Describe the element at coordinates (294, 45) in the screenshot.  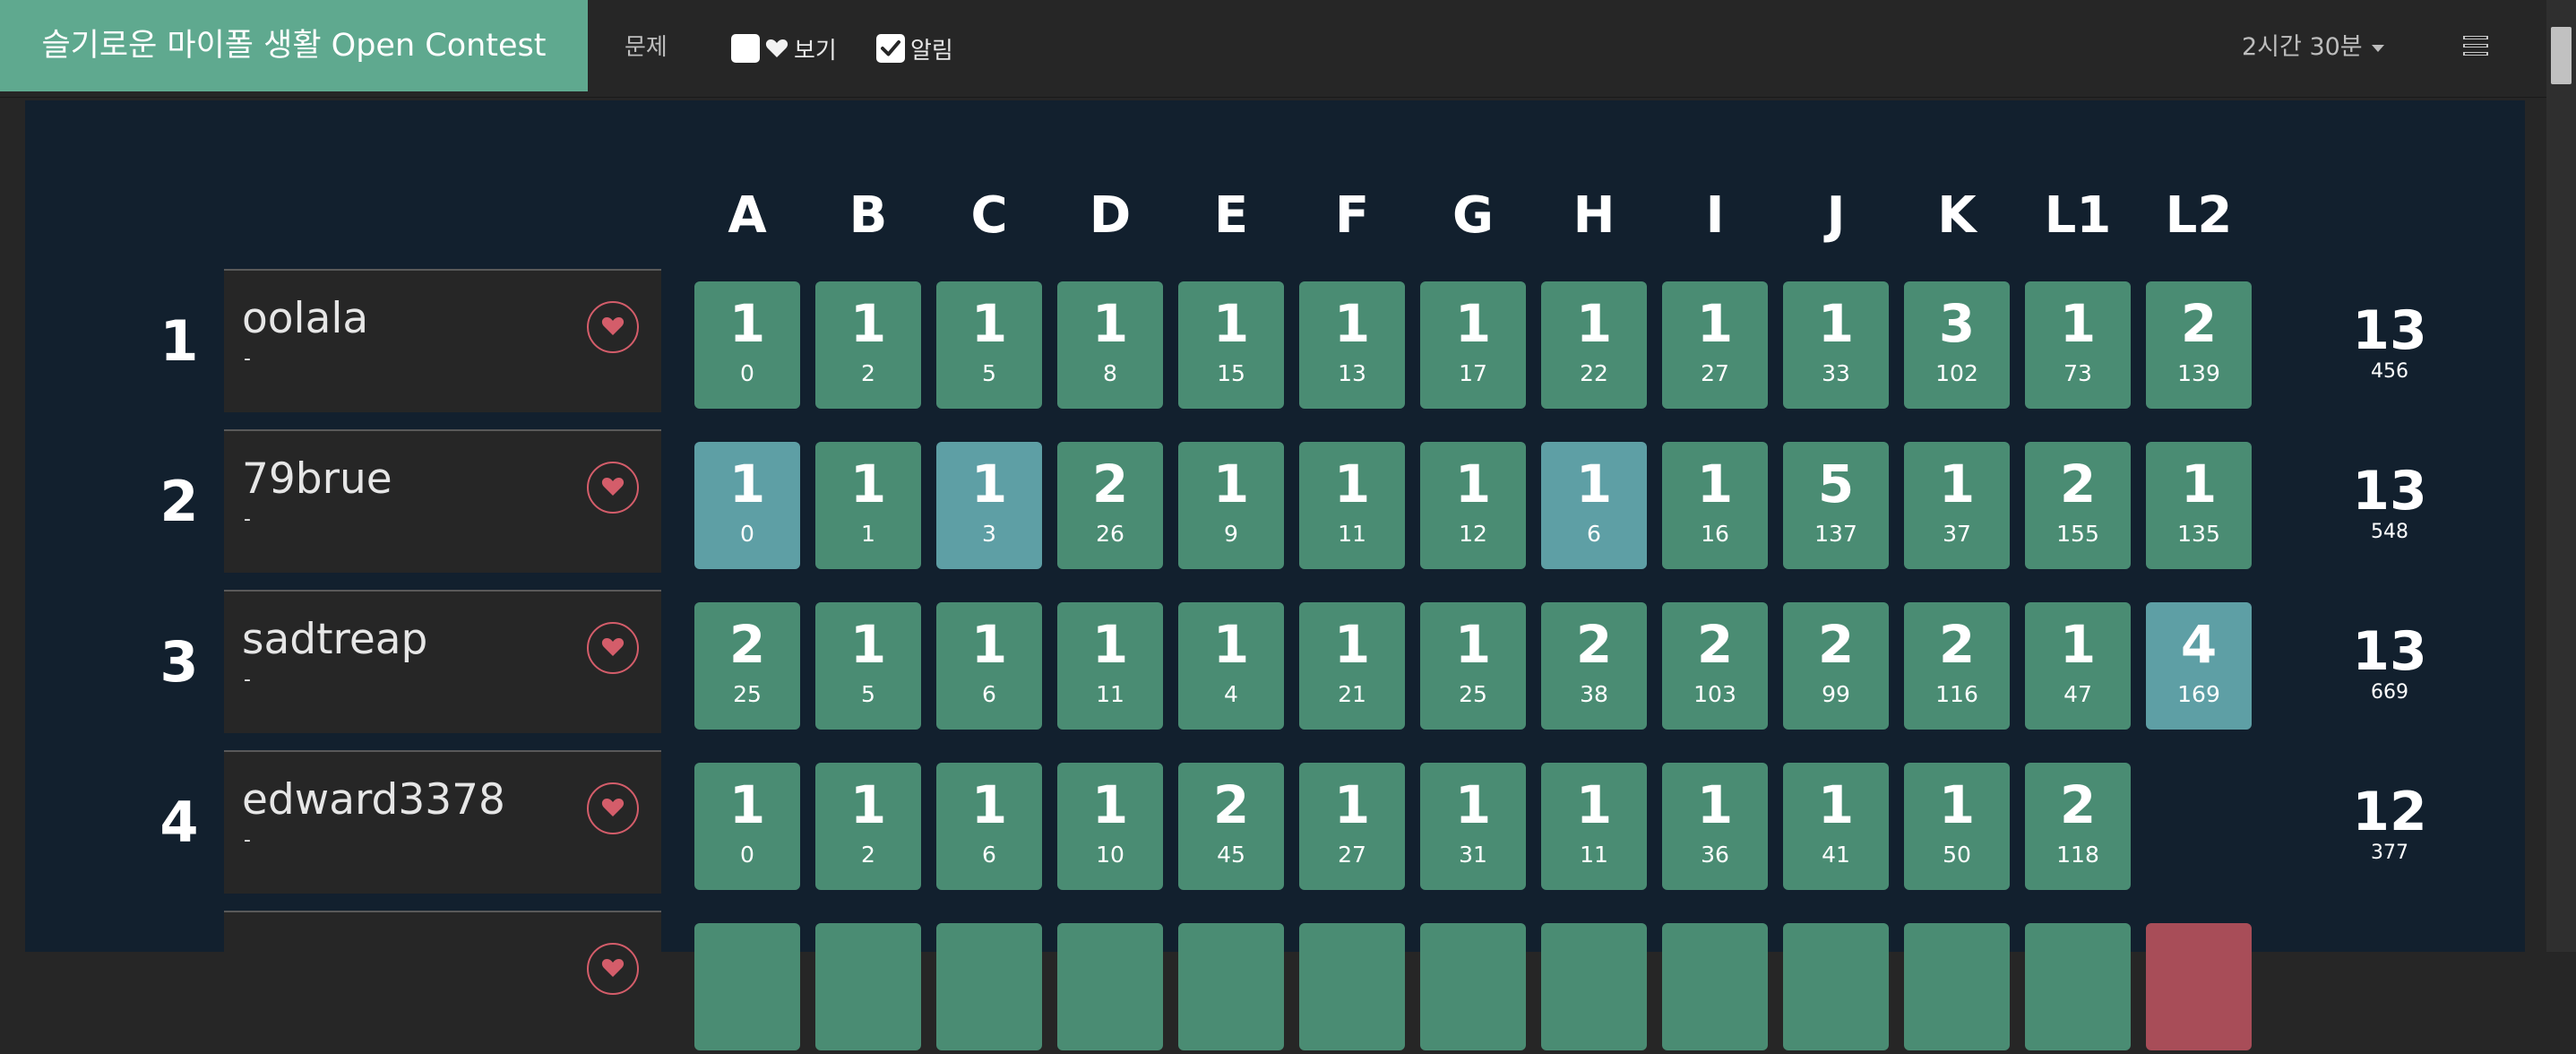
I see `contest-title: 슬기로운 마이폴 생활 Open Contest` at that location.